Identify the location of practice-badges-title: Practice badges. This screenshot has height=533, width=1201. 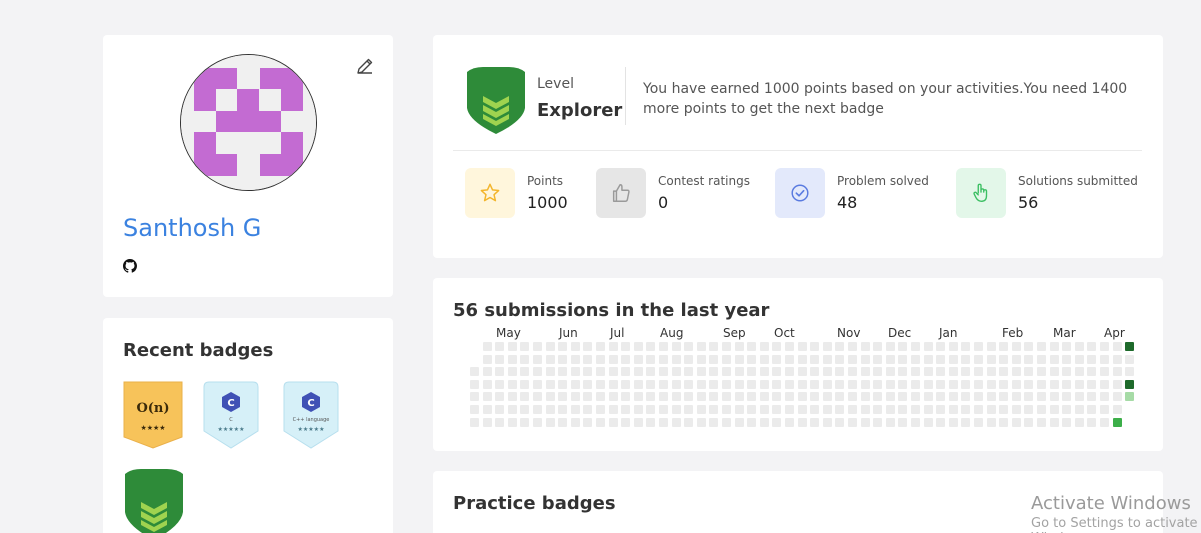
(534, 503).